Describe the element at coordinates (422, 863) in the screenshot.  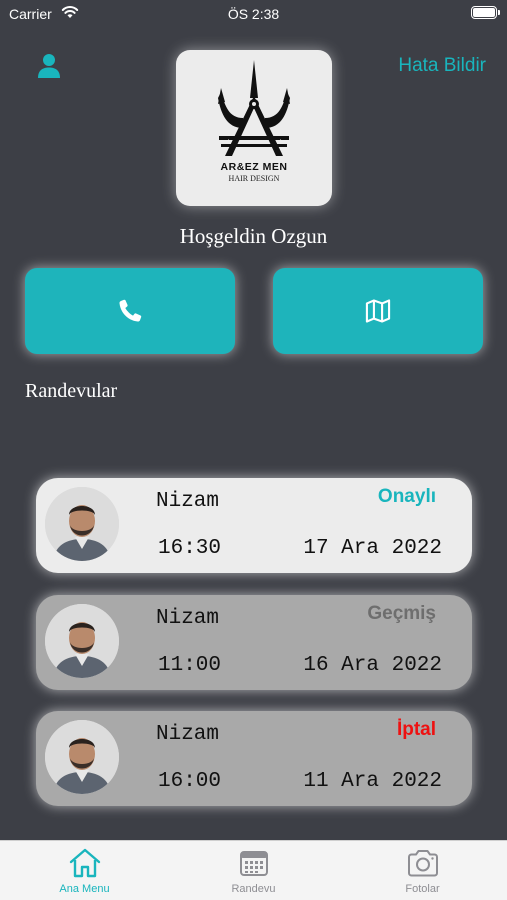
I see `camera-icon` at that location.